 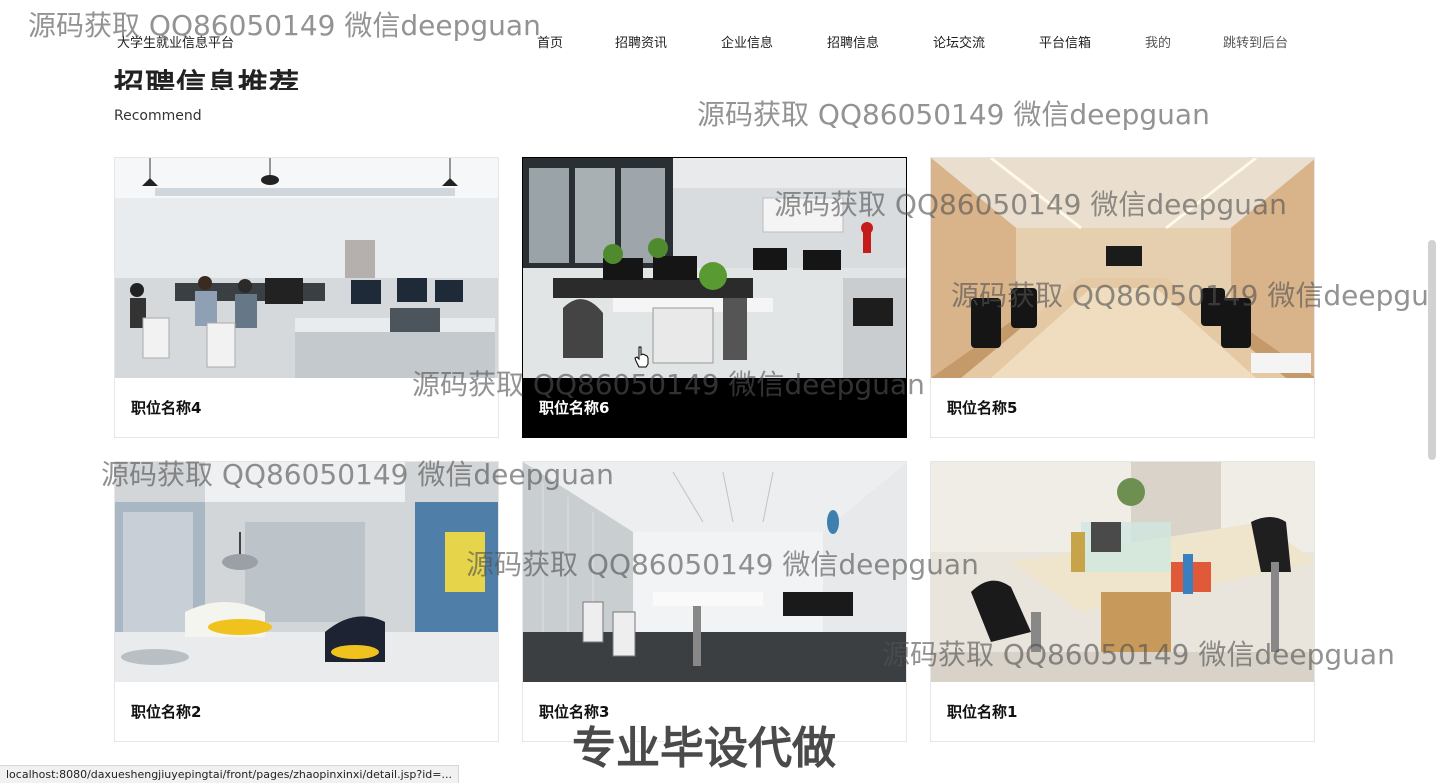 I want to click on job-card: 职位名称1, so click(x=1122, y=601).